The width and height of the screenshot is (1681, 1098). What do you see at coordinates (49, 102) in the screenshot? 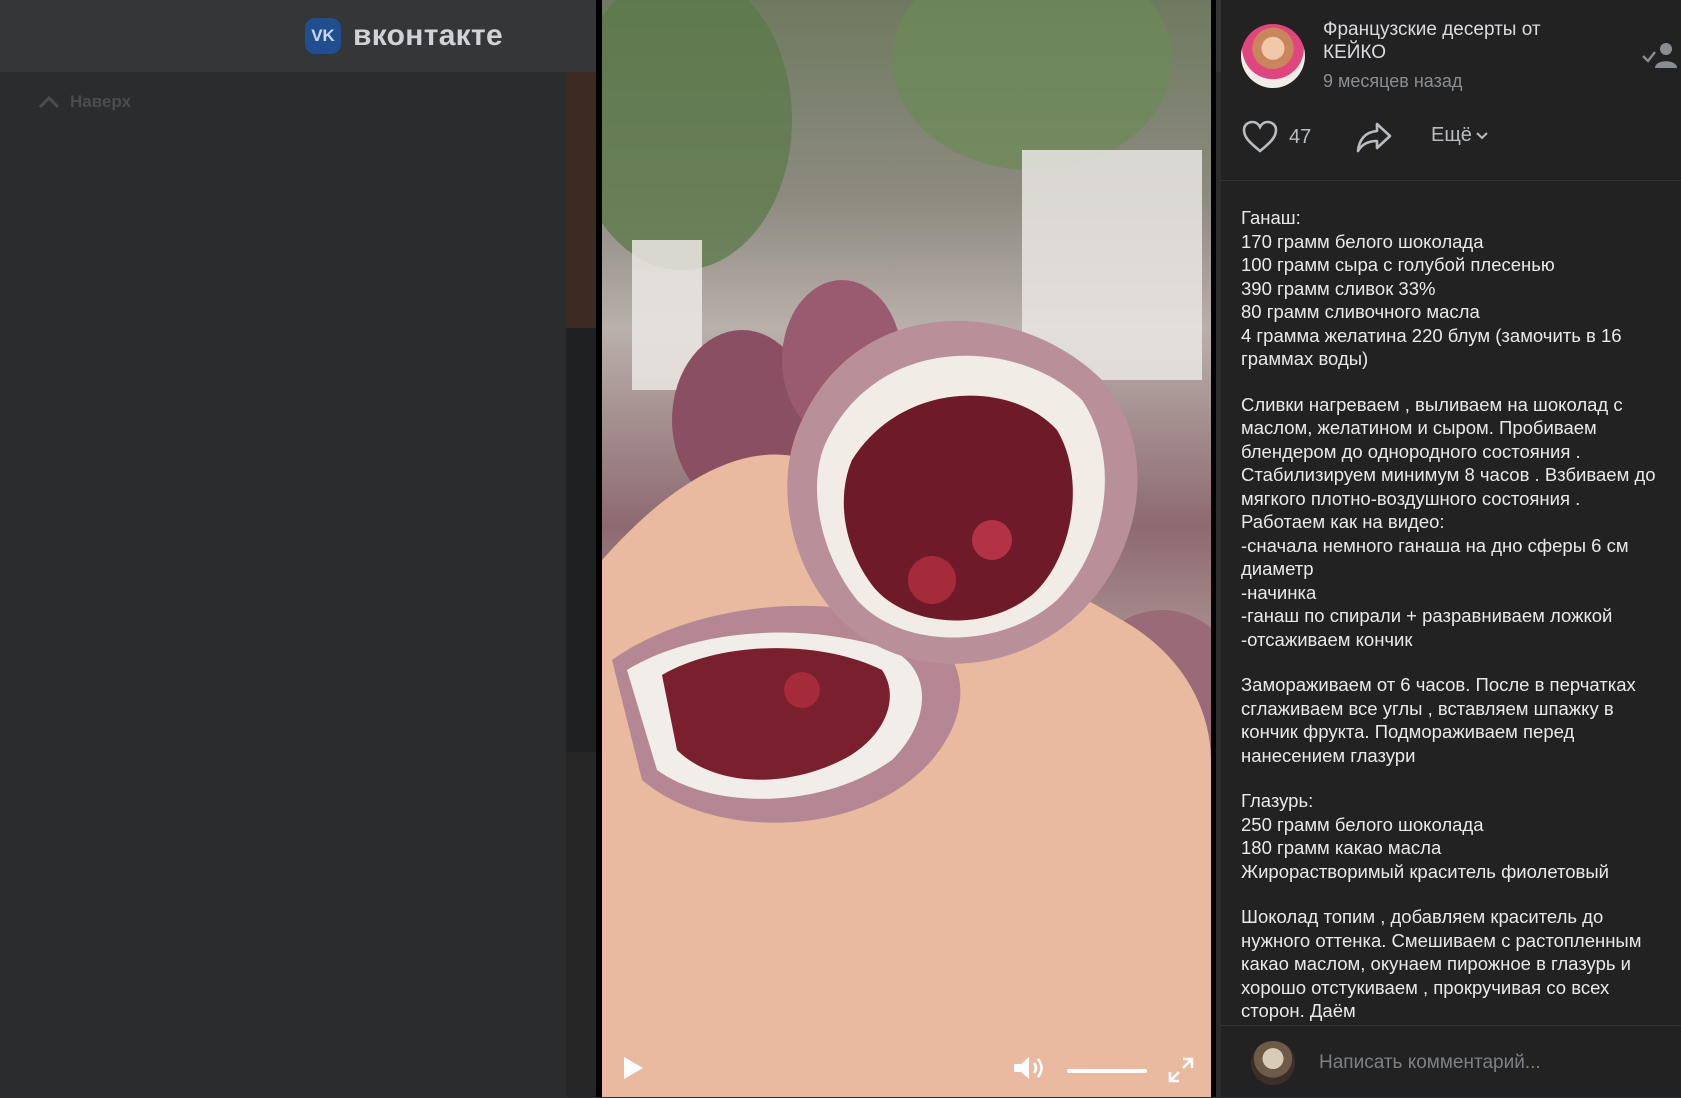
I see `chevron-up-icon` at bounding box center [49, 102].